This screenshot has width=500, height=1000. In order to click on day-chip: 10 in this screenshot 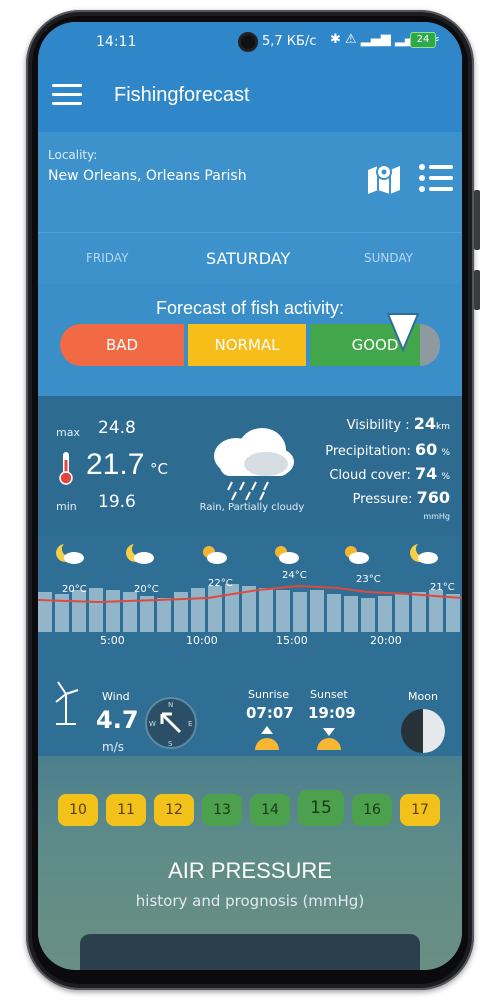, I will do `click(78, 810)`.